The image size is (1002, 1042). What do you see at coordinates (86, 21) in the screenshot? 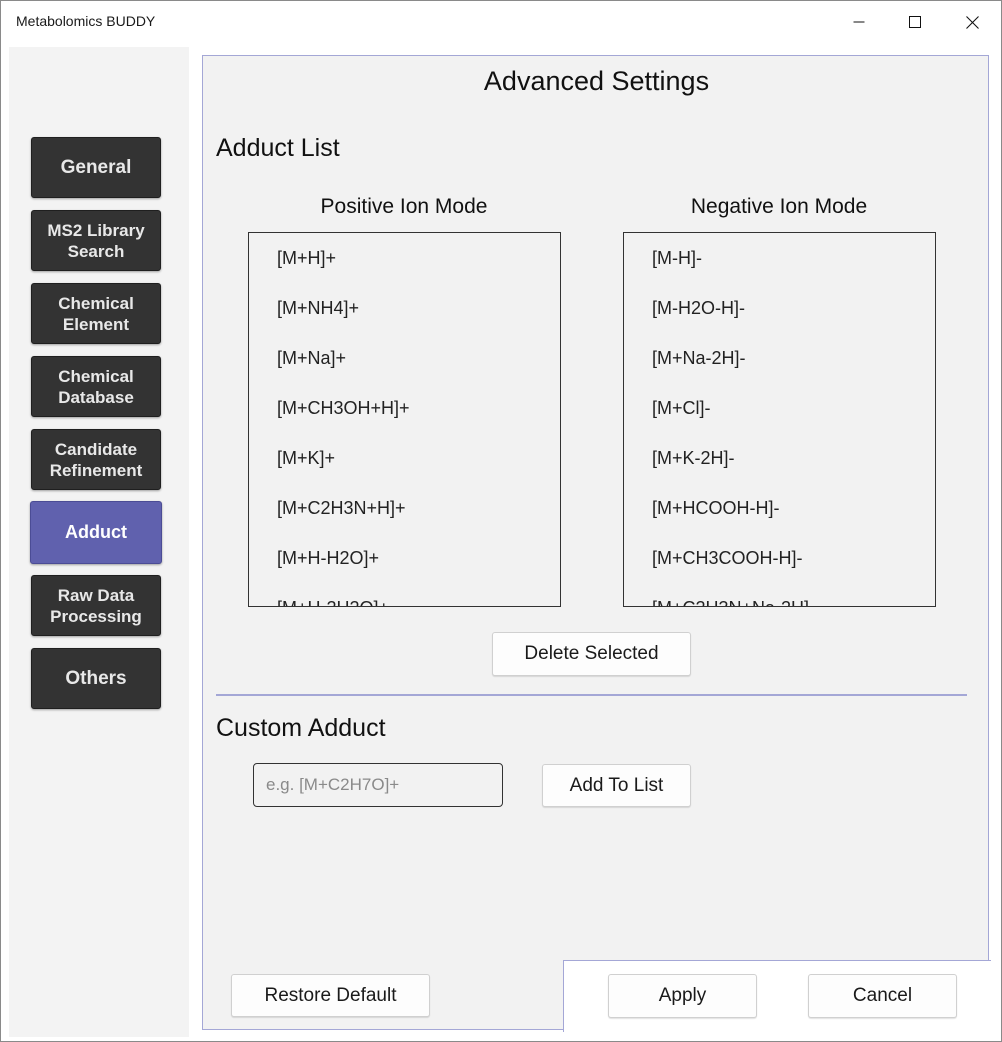
I see `window-title: Metabolomics BUDDY` at bounding box center [86, 21].